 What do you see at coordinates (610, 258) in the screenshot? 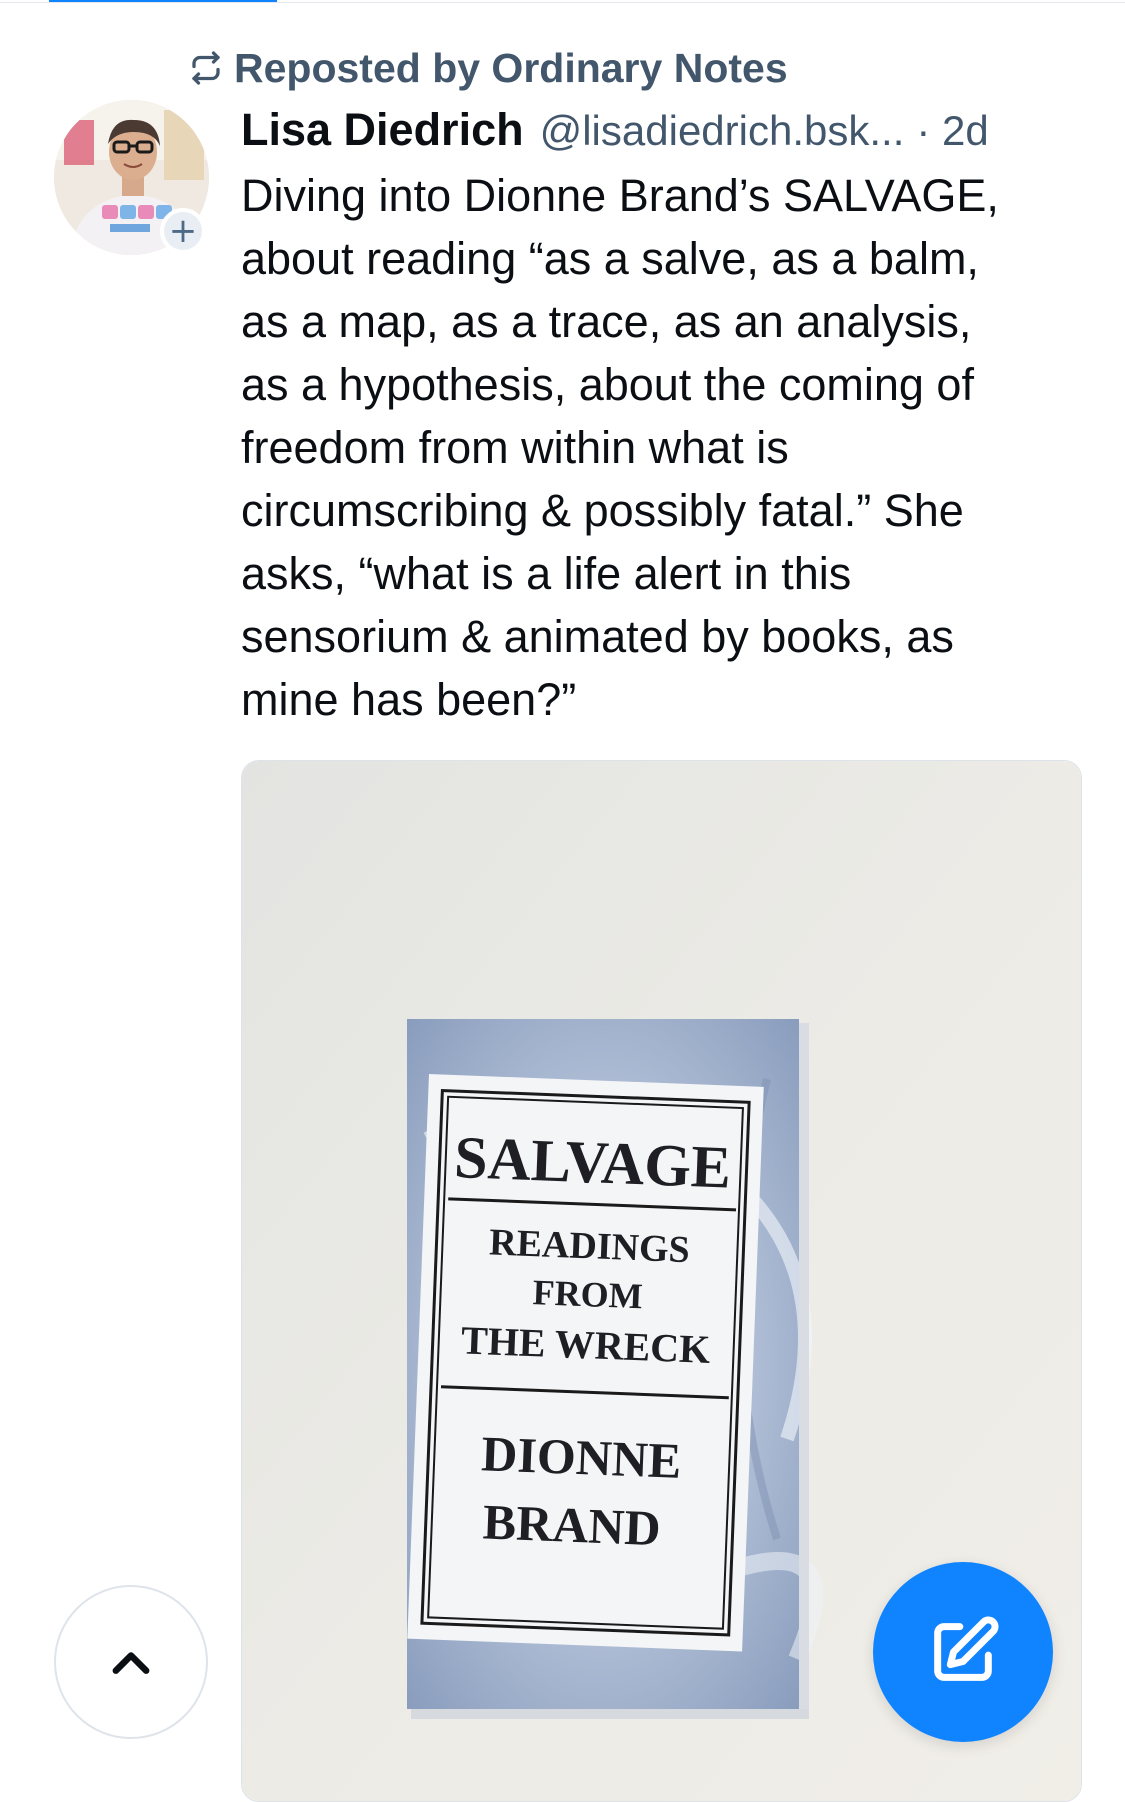
I see `post-text-line: about reading “as a salve, as a balm,` at bounding box center [610, 258].